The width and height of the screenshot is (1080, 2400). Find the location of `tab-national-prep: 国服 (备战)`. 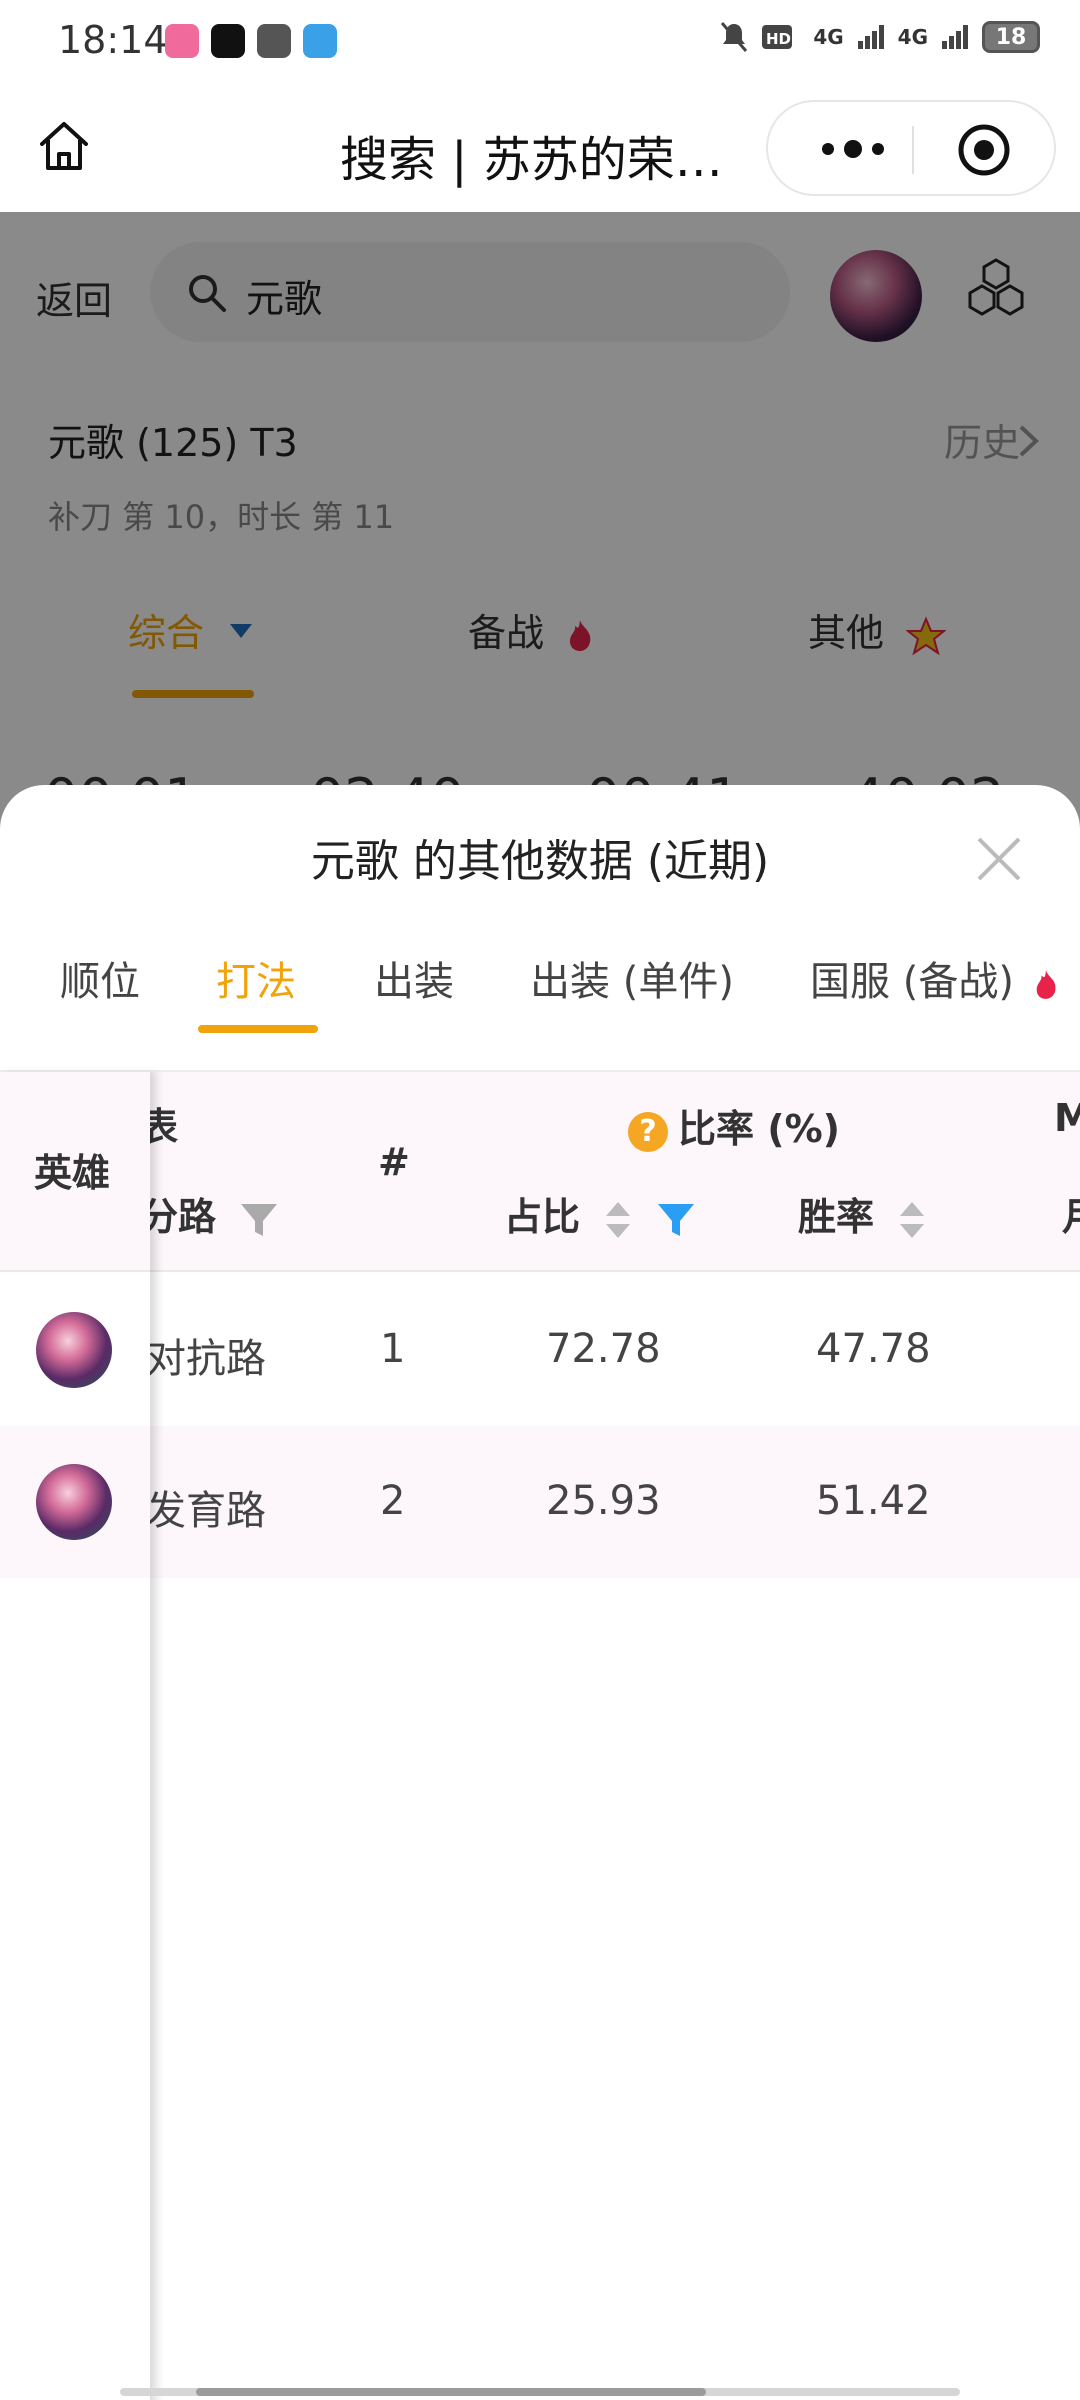

tab-national-prep: 国服 (备战) is located at coordinates (934, 978).